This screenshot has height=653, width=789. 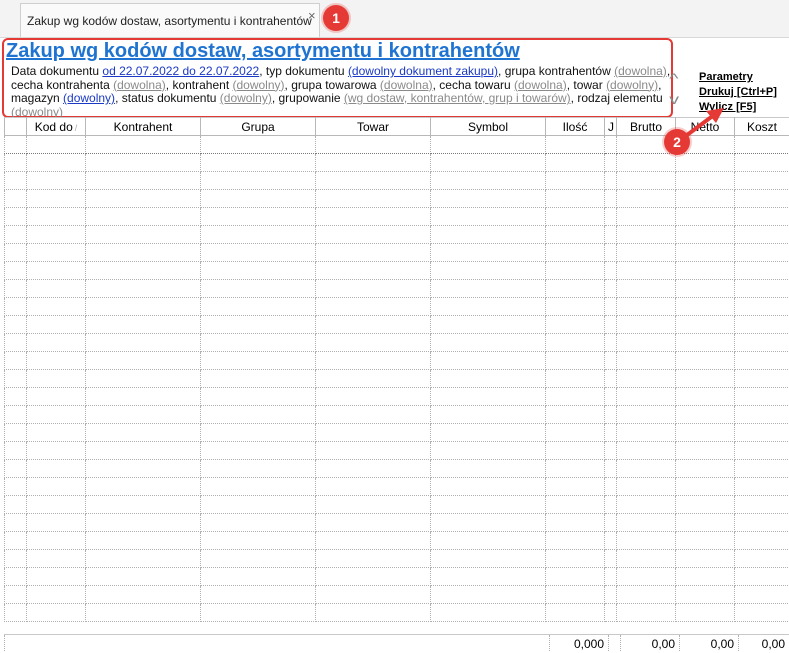 I want to click on drukuj-link: Drukuj [Ctrl+P], so click(x=738, y=92).